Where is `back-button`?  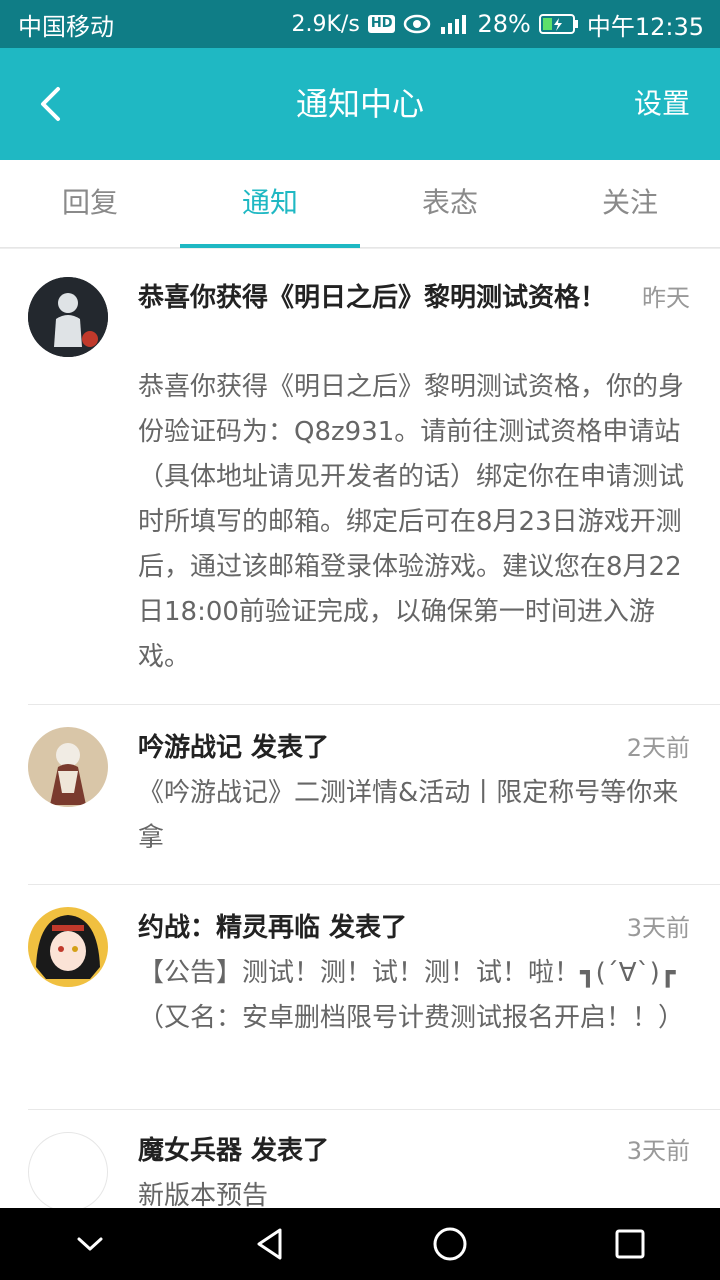
back-button is located at coordinates (50, 104).